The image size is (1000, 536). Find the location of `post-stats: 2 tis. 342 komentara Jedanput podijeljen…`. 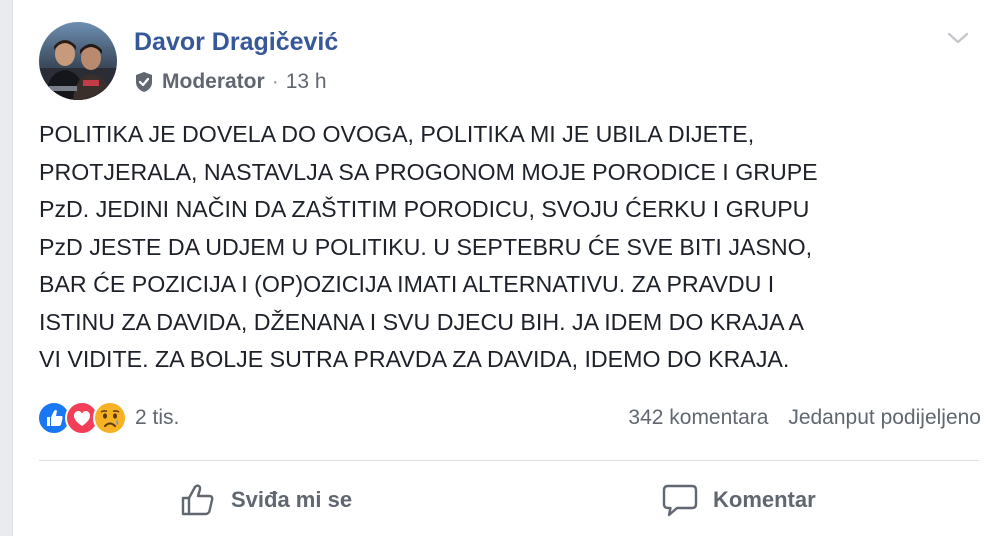

post-stats: 2 tis. 342 komentara Jedanput podijeljen… is located at coordinates (509, 418).